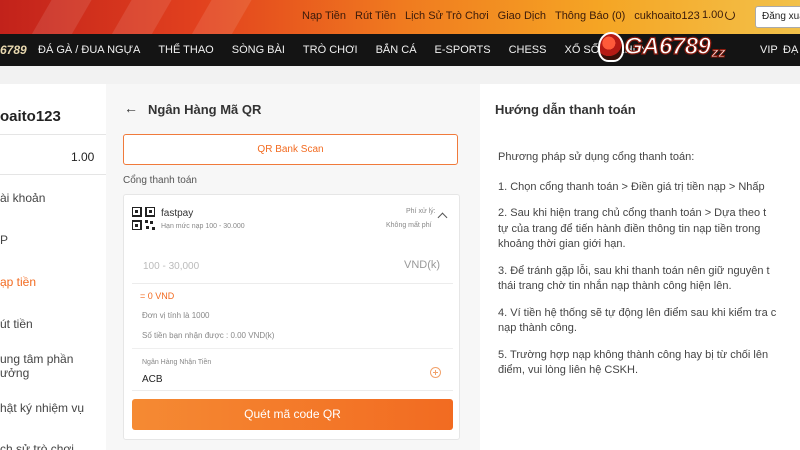 This screenshot has width=800, height=450. What do you see at coordinates (157, 296) in the screenshot?
I see `amount-converted: = 0 VND` at bounding box center [157, 296].